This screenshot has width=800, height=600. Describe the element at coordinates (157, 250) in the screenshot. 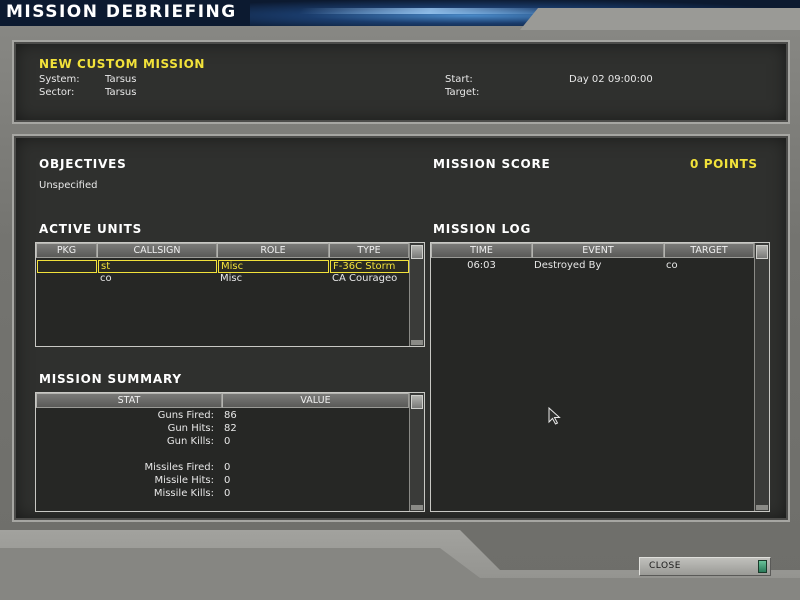

I see `column-header-callsign: CALLSIGN` at that location.